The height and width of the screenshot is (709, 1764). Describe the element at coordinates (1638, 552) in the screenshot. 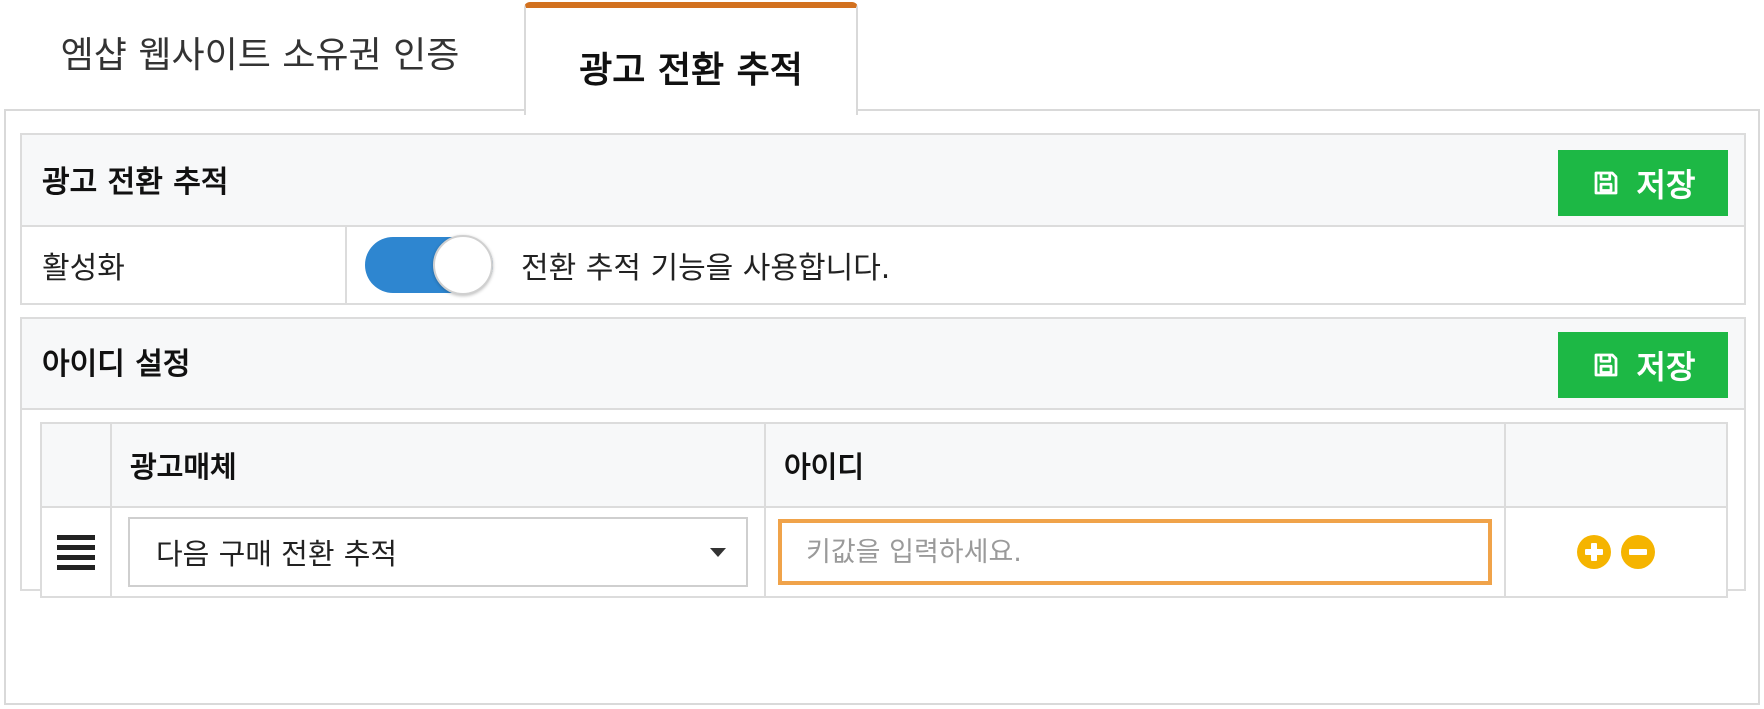

I see `minus-circle-icon` at that location.